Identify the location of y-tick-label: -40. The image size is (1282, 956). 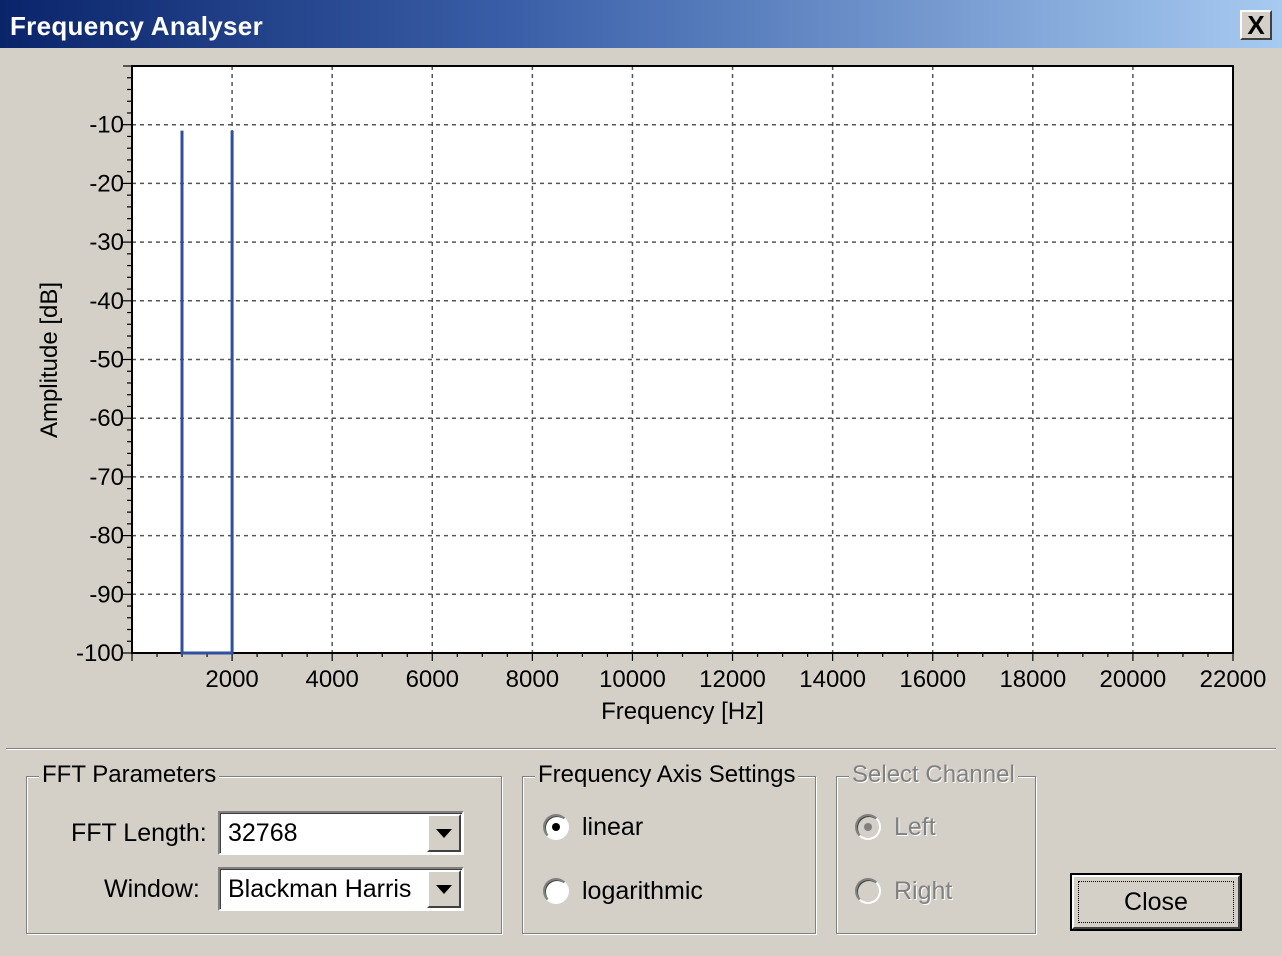
(106, 301).